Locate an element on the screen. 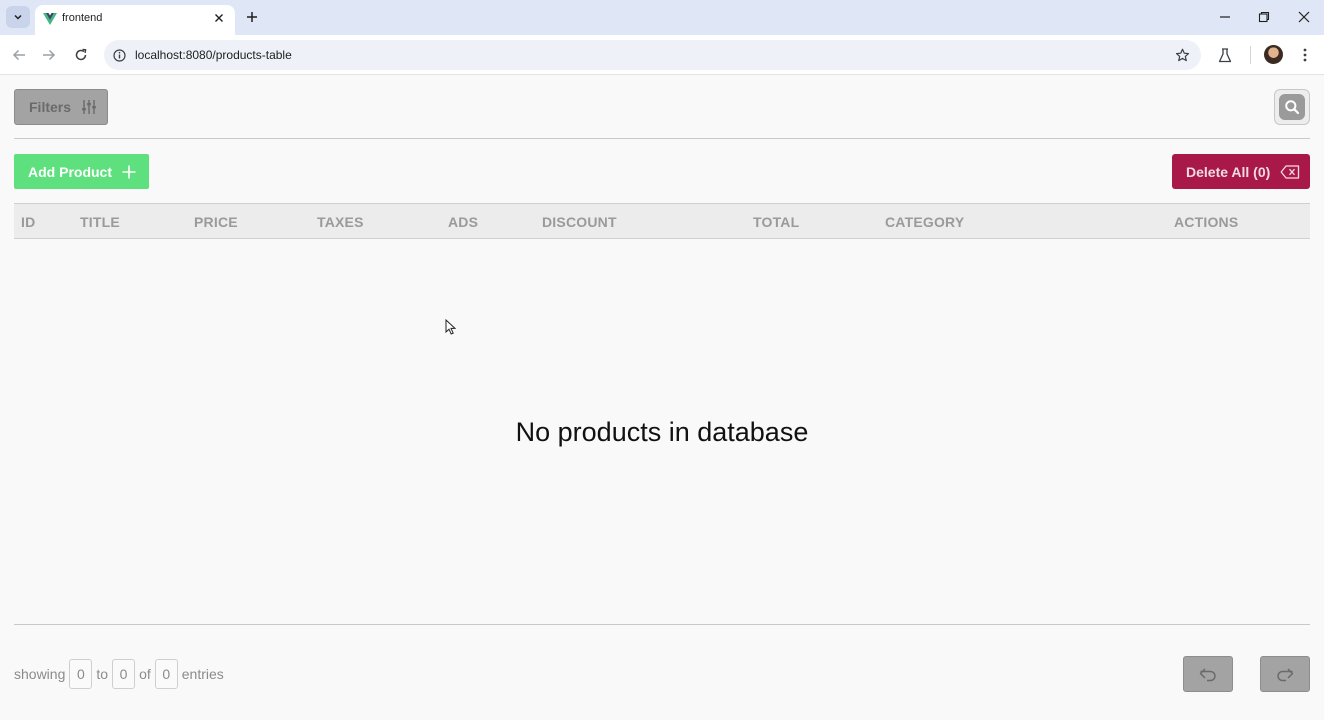  redo-arrow-icon is located at coordinates (1285, 675).